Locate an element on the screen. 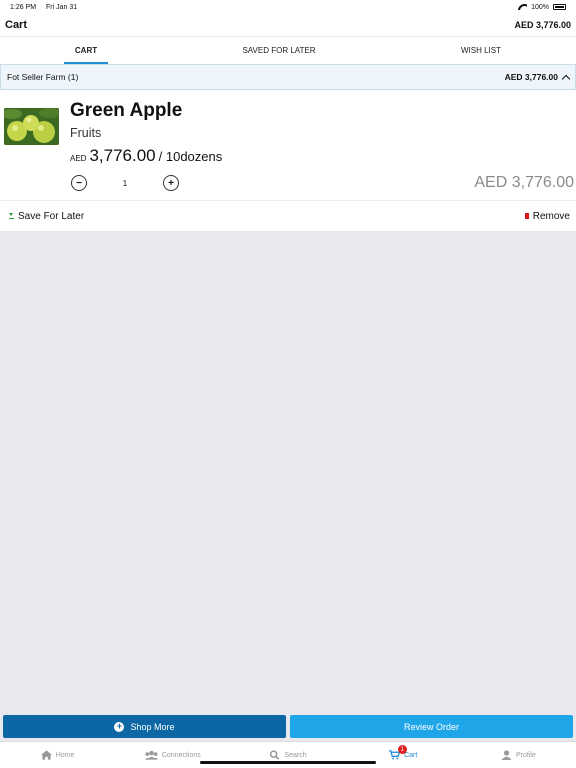 The height and width of the screenshot is (768, 576). tabbar-cart: 1 Cart is located at coordinates (403, 755).